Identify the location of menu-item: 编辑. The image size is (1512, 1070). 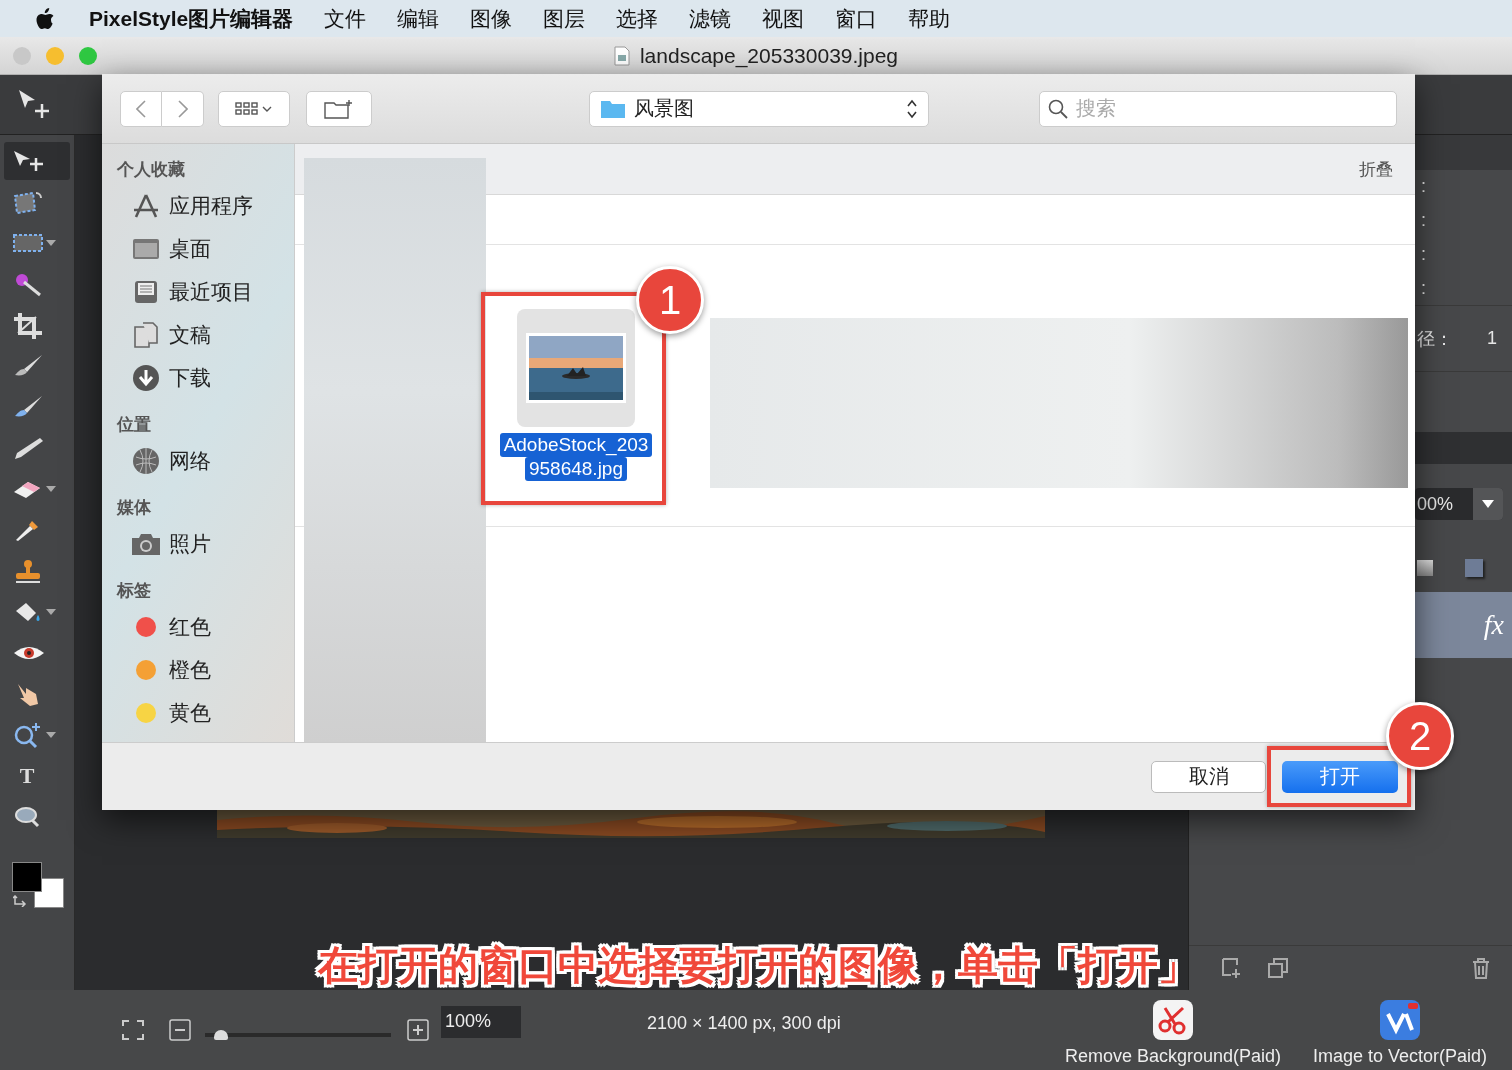
(418, 18).